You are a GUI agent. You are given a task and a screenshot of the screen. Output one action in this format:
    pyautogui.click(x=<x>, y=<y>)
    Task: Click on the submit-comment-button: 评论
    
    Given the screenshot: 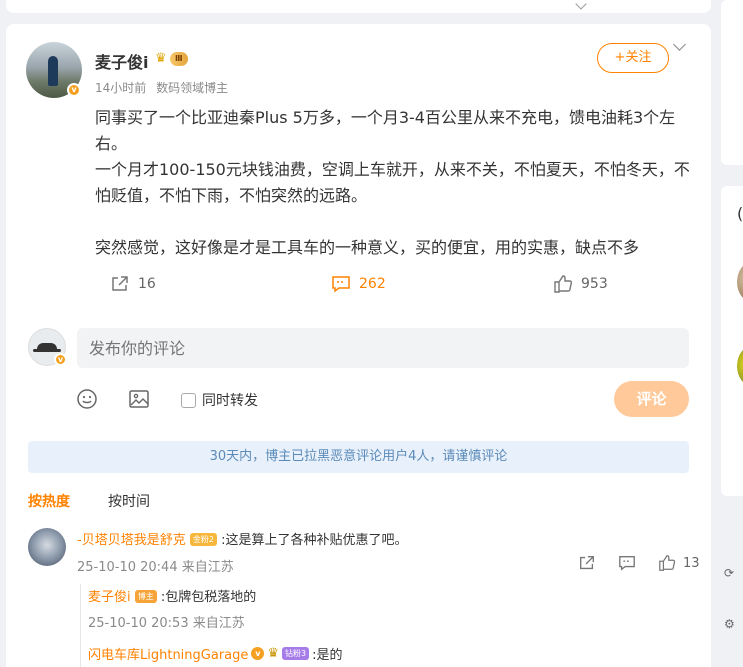 What is the action you would take?
    pyautogui.click(x=651, y=399)
    